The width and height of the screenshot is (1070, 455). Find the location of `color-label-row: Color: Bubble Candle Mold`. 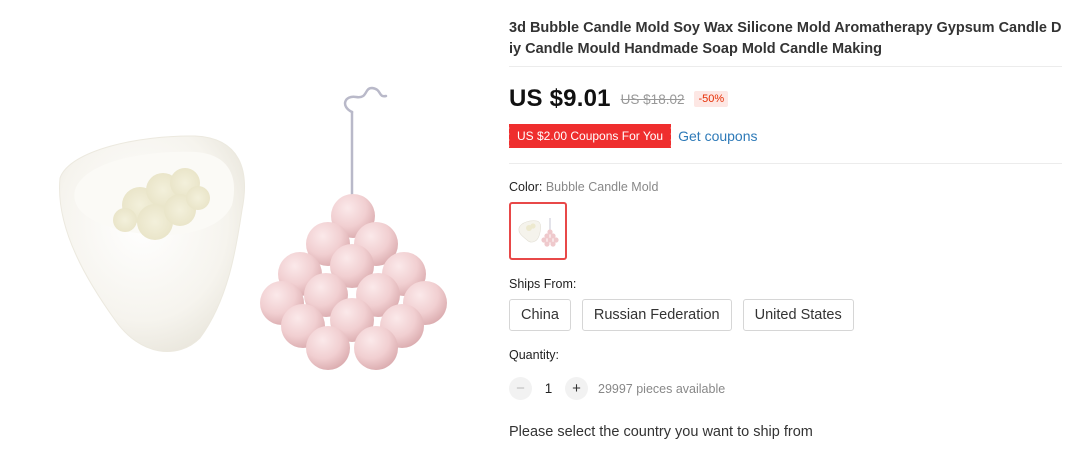

color-label-row: Color: Bubble Candle Mold is located at coordinates (583, 187).